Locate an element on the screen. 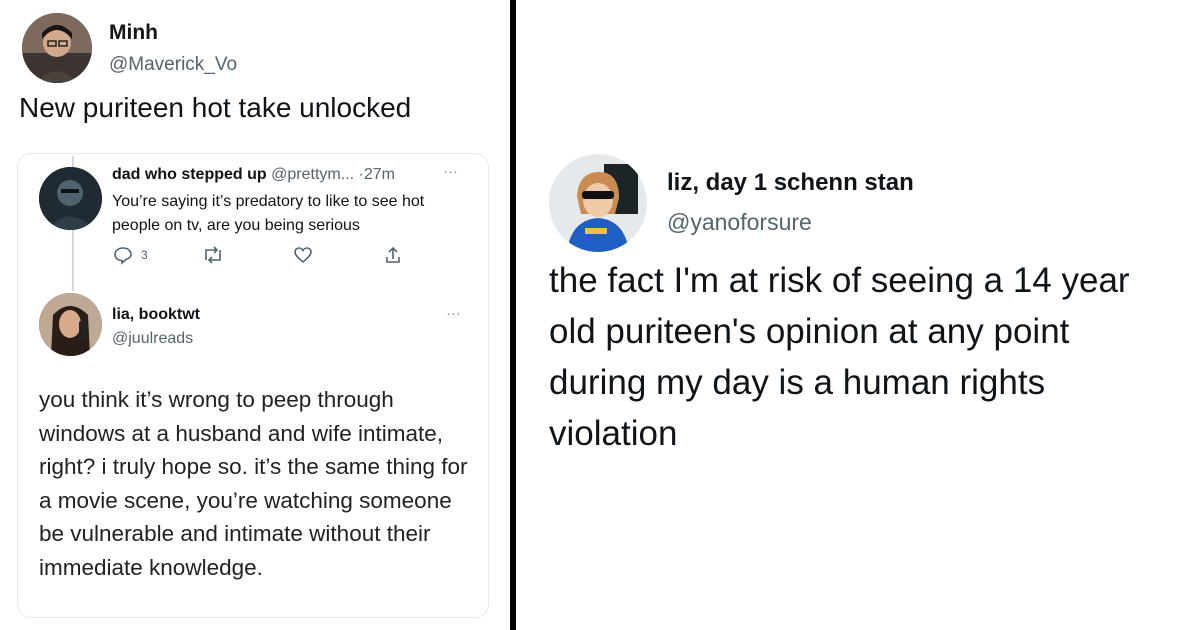 This screenshot has width=1200, height=630. like-icon is located at coordinates (303, 257).